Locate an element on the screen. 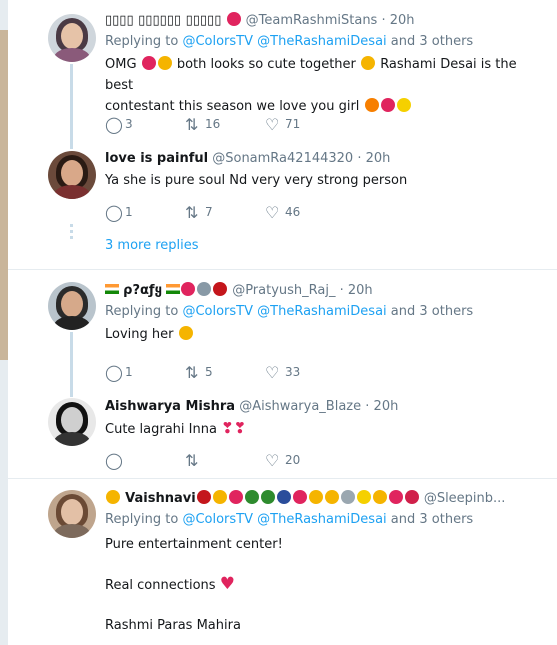  lips-emoji is located at coordinates (411, 497).